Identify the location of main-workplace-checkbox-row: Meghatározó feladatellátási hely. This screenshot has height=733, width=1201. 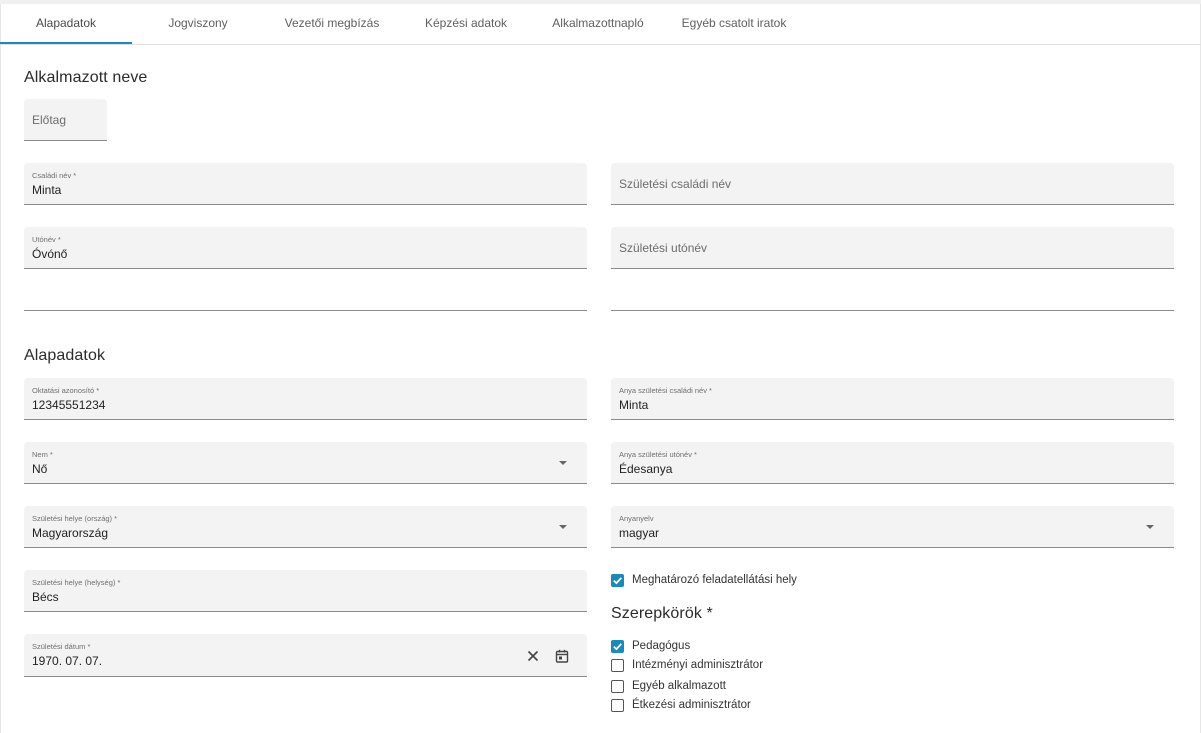
(704, 580).